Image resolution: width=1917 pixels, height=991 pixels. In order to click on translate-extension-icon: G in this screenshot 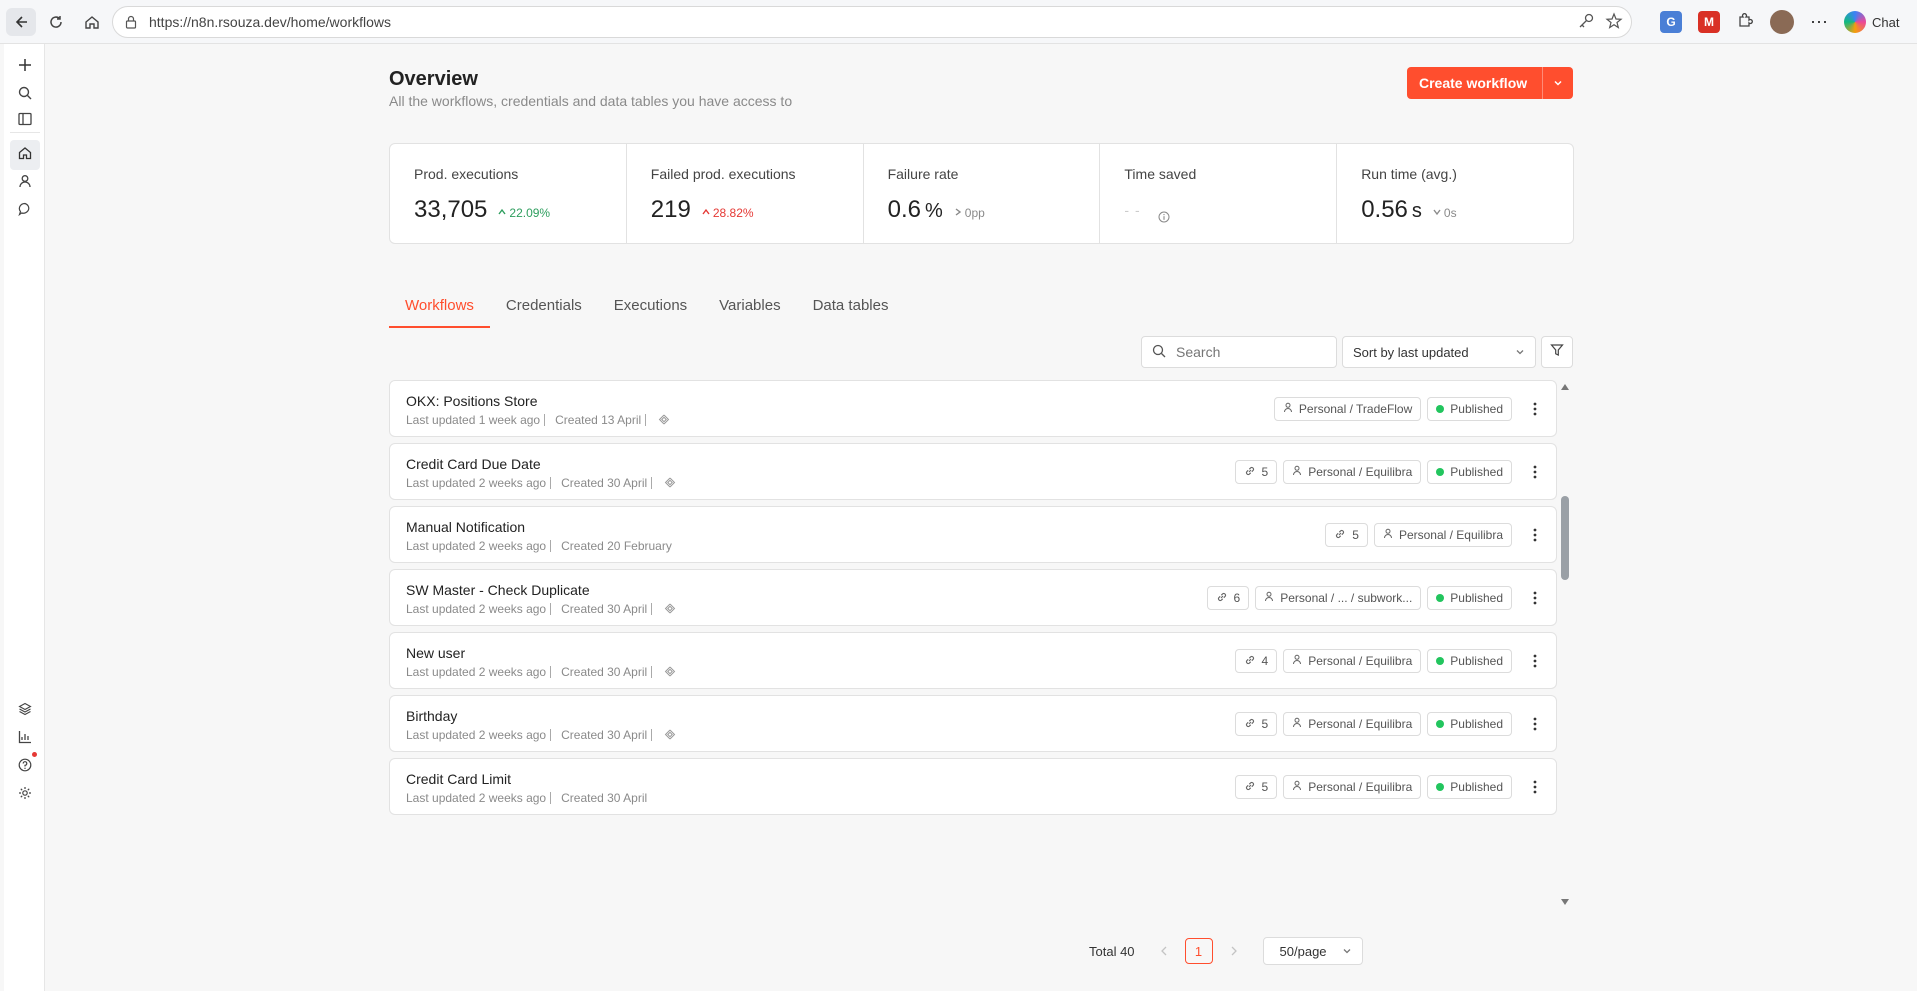, I will do `click(1671, 22)`.